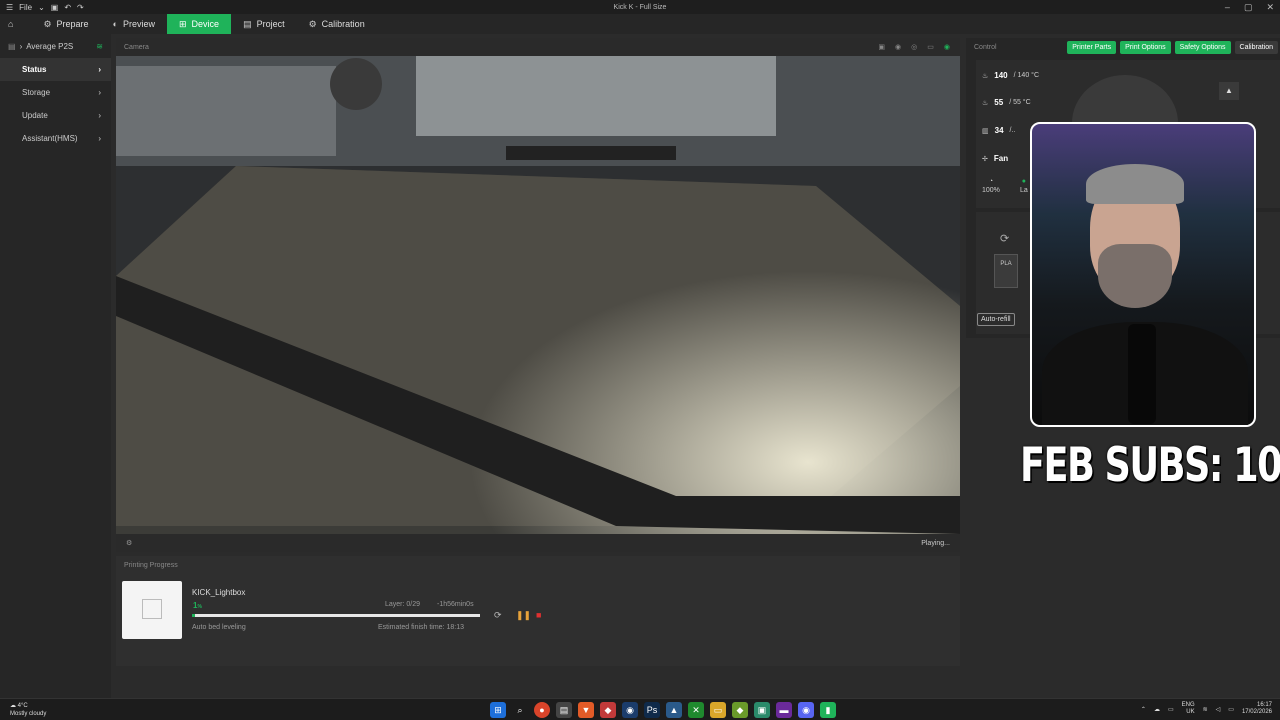  What do you see at coordinates (696, 710) in the screenshot?
I see `xbox-icon: ✕` at bounding box center [696, 710].